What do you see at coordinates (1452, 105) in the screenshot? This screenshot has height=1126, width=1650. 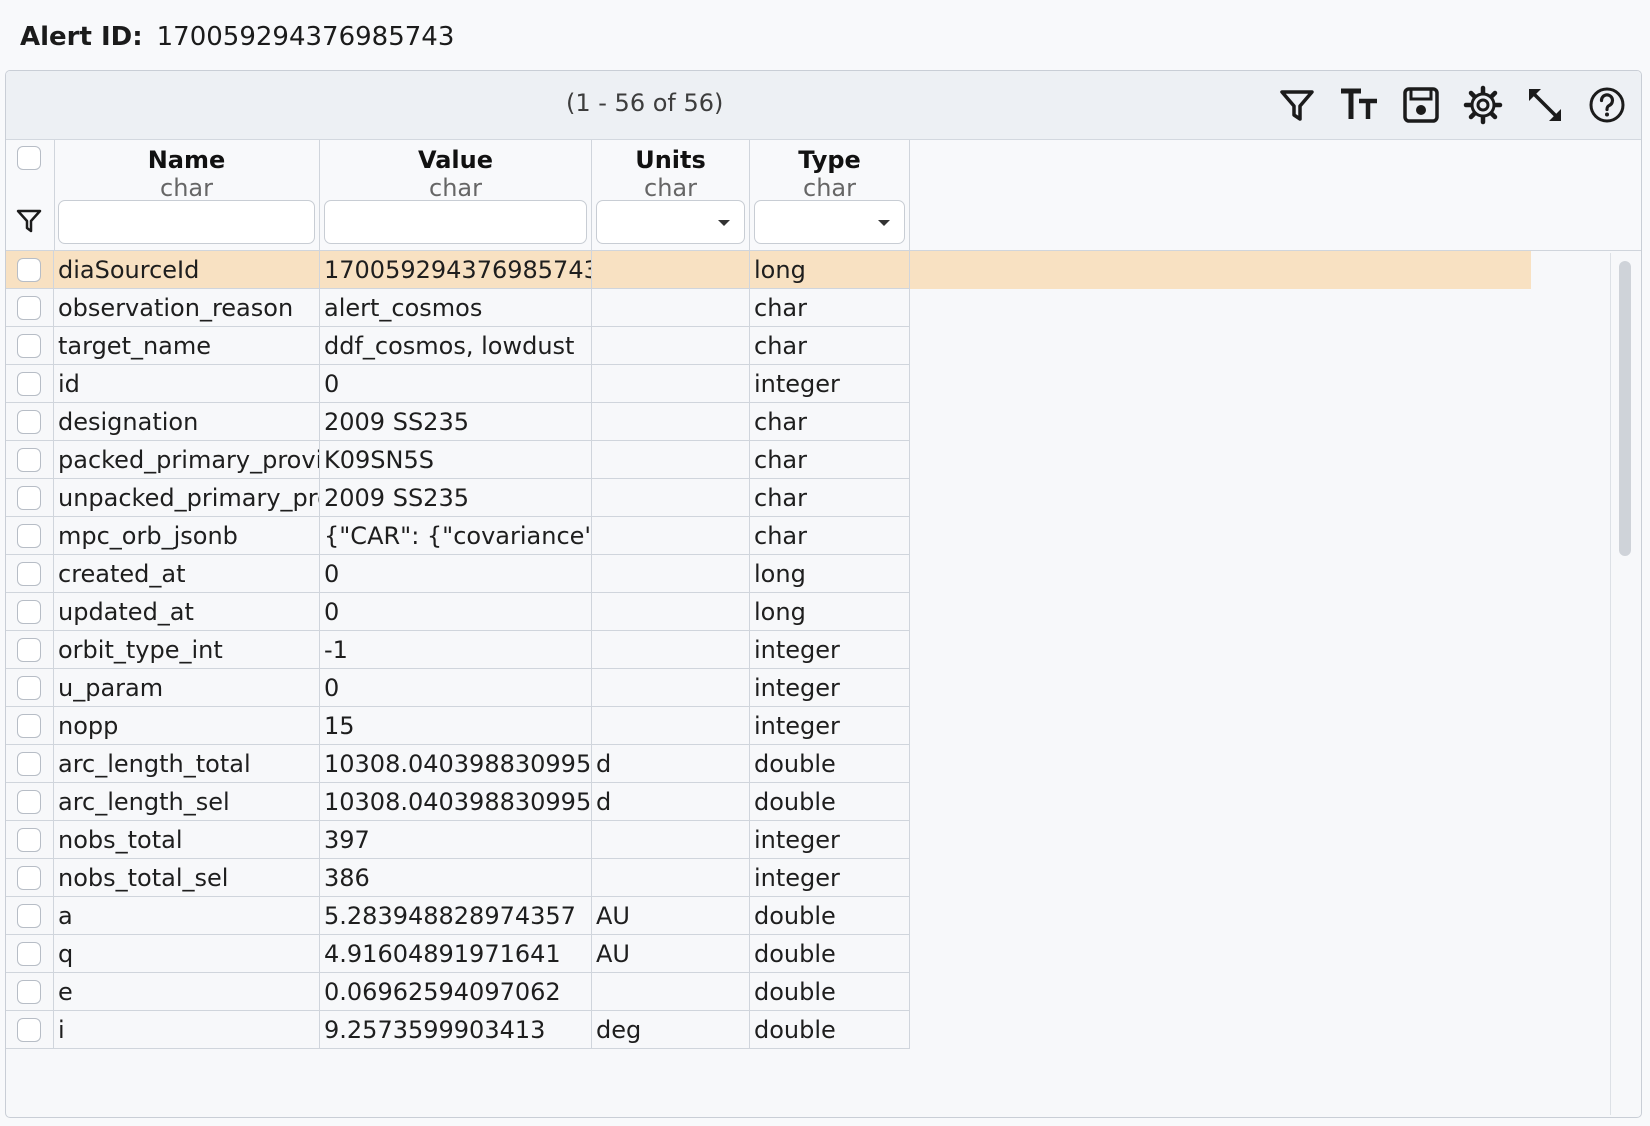 I see `toolbar-icons` at bounding box center [1452, 105].